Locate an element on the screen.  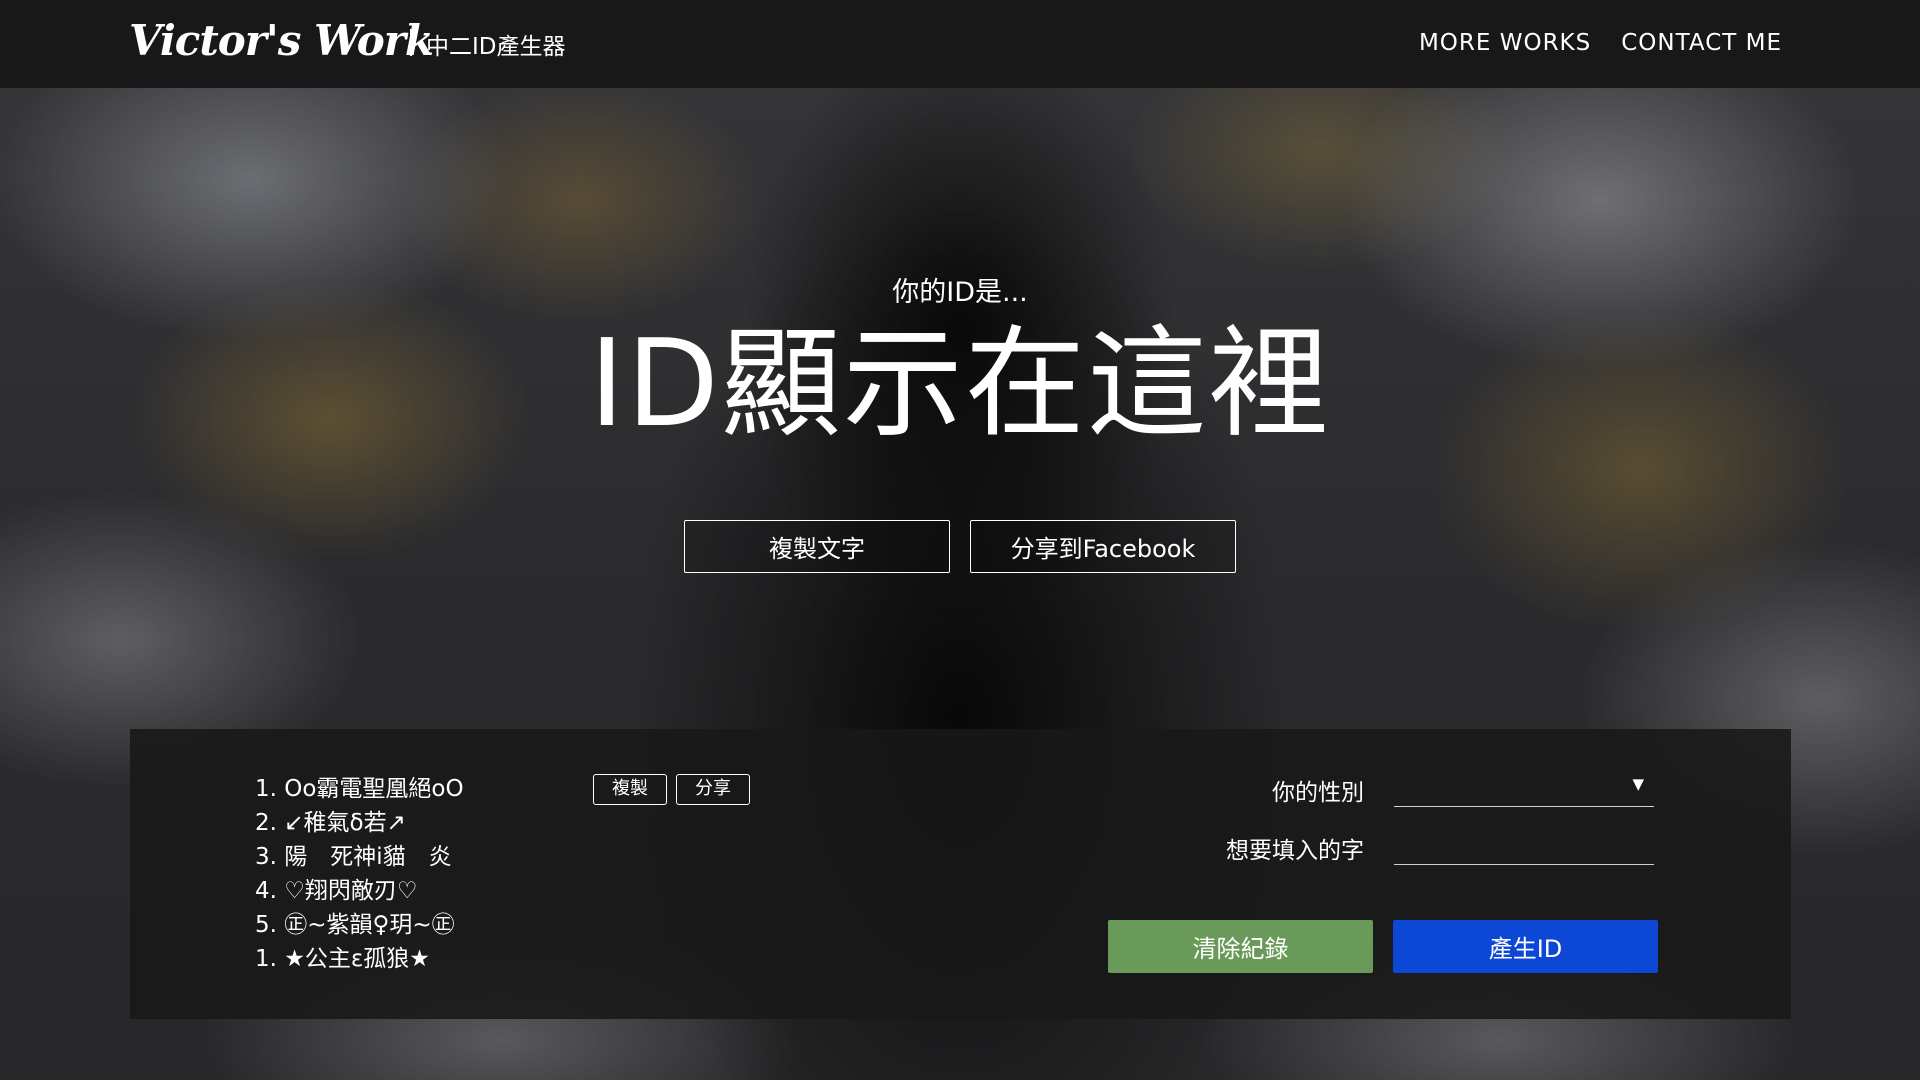
gender-row: 你的性別 ▼ is located at coordinates (1392, 789).